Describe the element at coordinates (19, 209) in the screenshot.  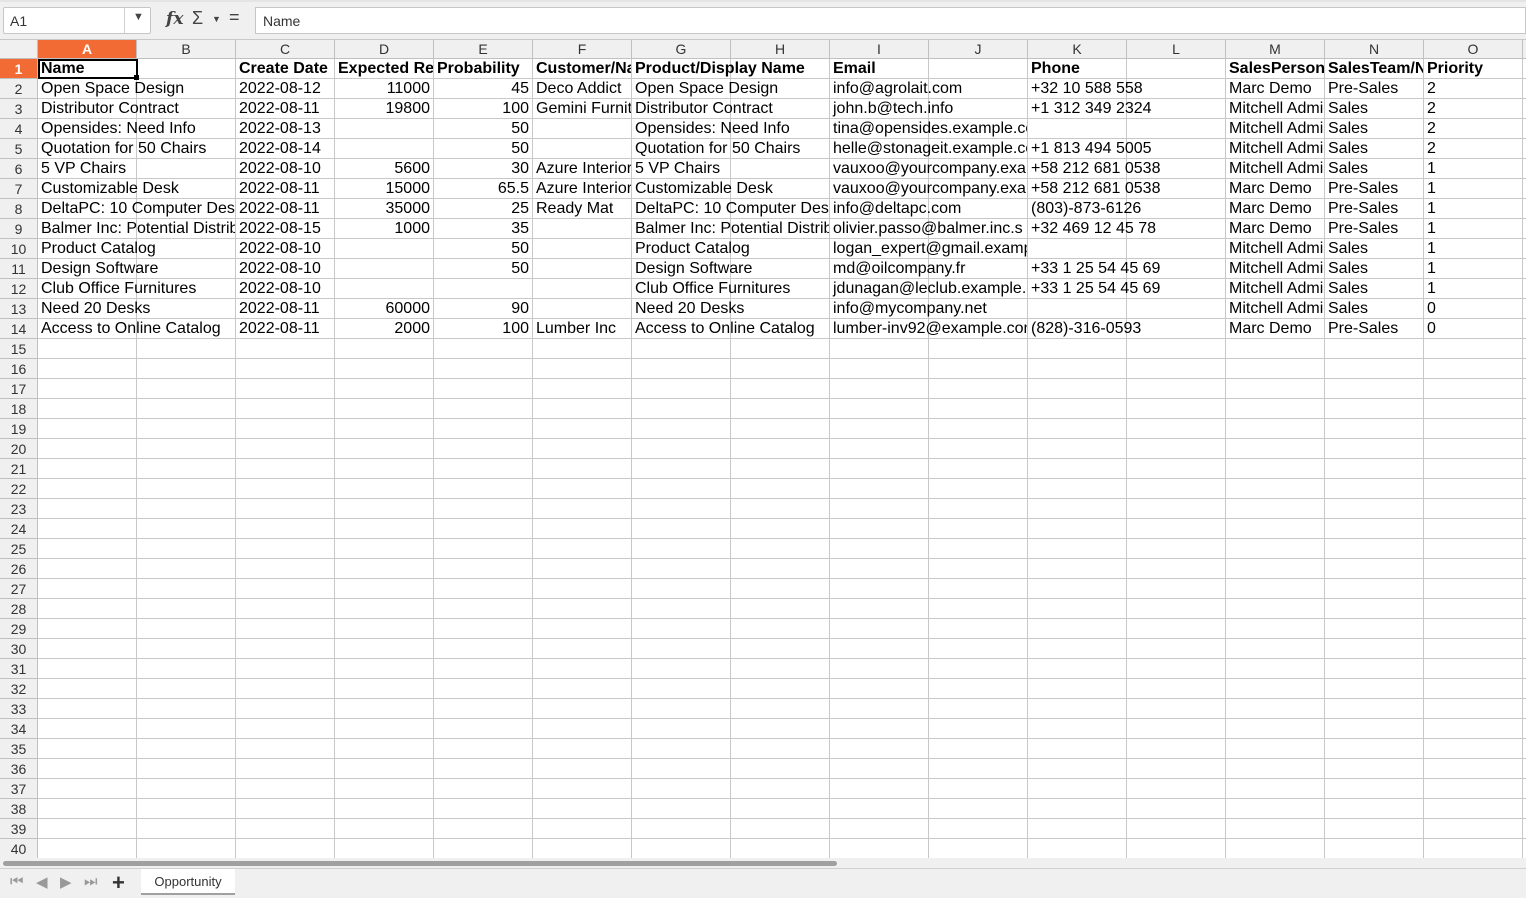
I see `row-header-8: 8` at that location.